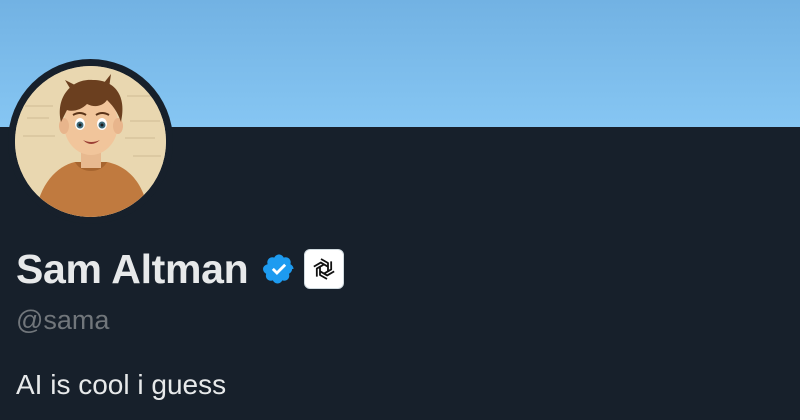  Describe the element at coordinates (132, 268) in the screenshot. I see `display-name: Sam Altman` at that location.